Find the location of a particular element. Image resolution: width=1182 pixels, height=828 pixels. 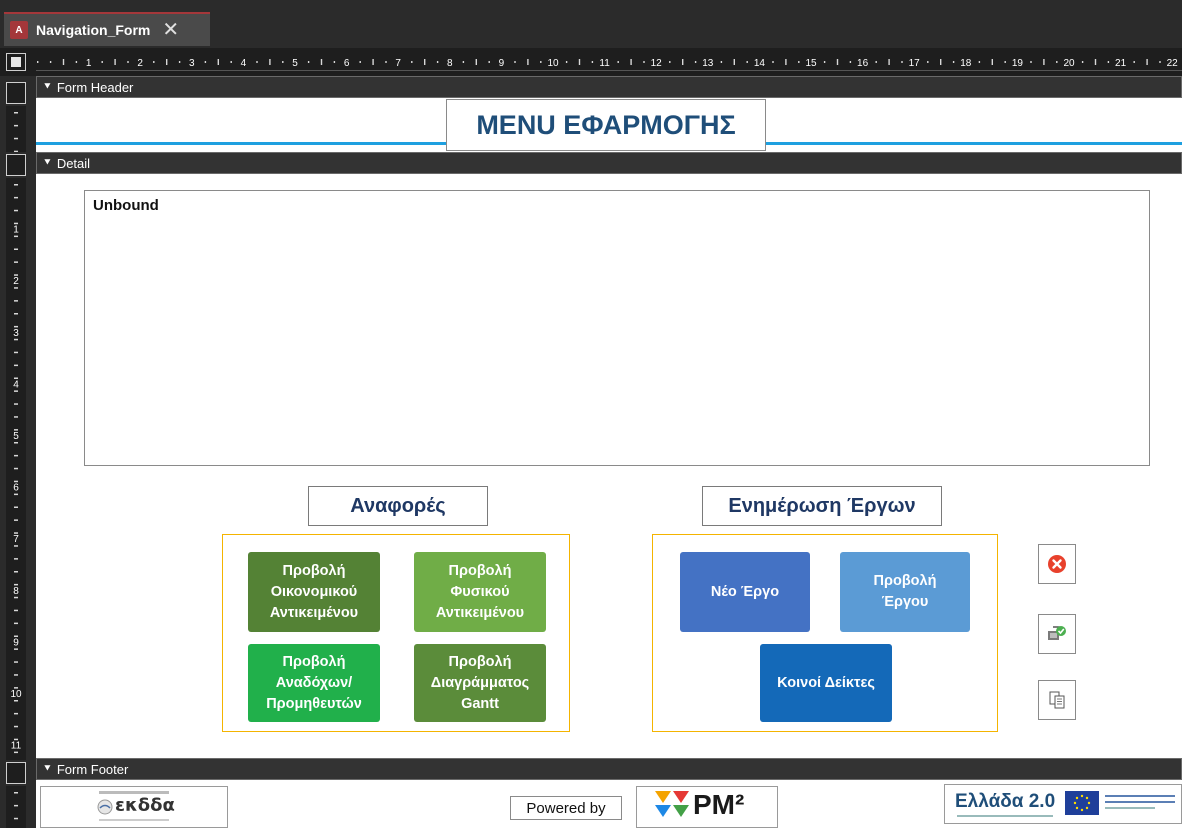

page-title: MENU ΕΦΑΡΜΟΓΗΣ is located at coordinates (606, 125).